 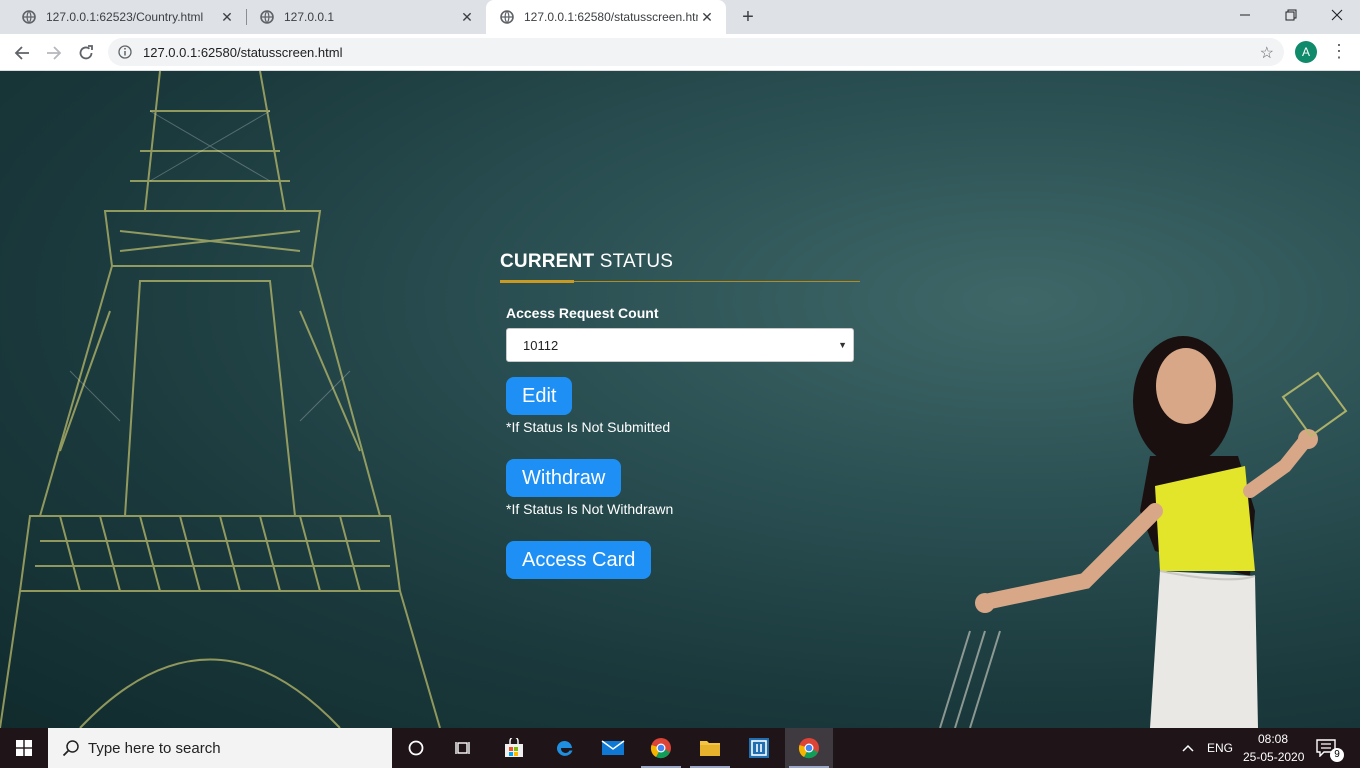 I want to click on app-taskbar-button, so click(x=759, y=748).